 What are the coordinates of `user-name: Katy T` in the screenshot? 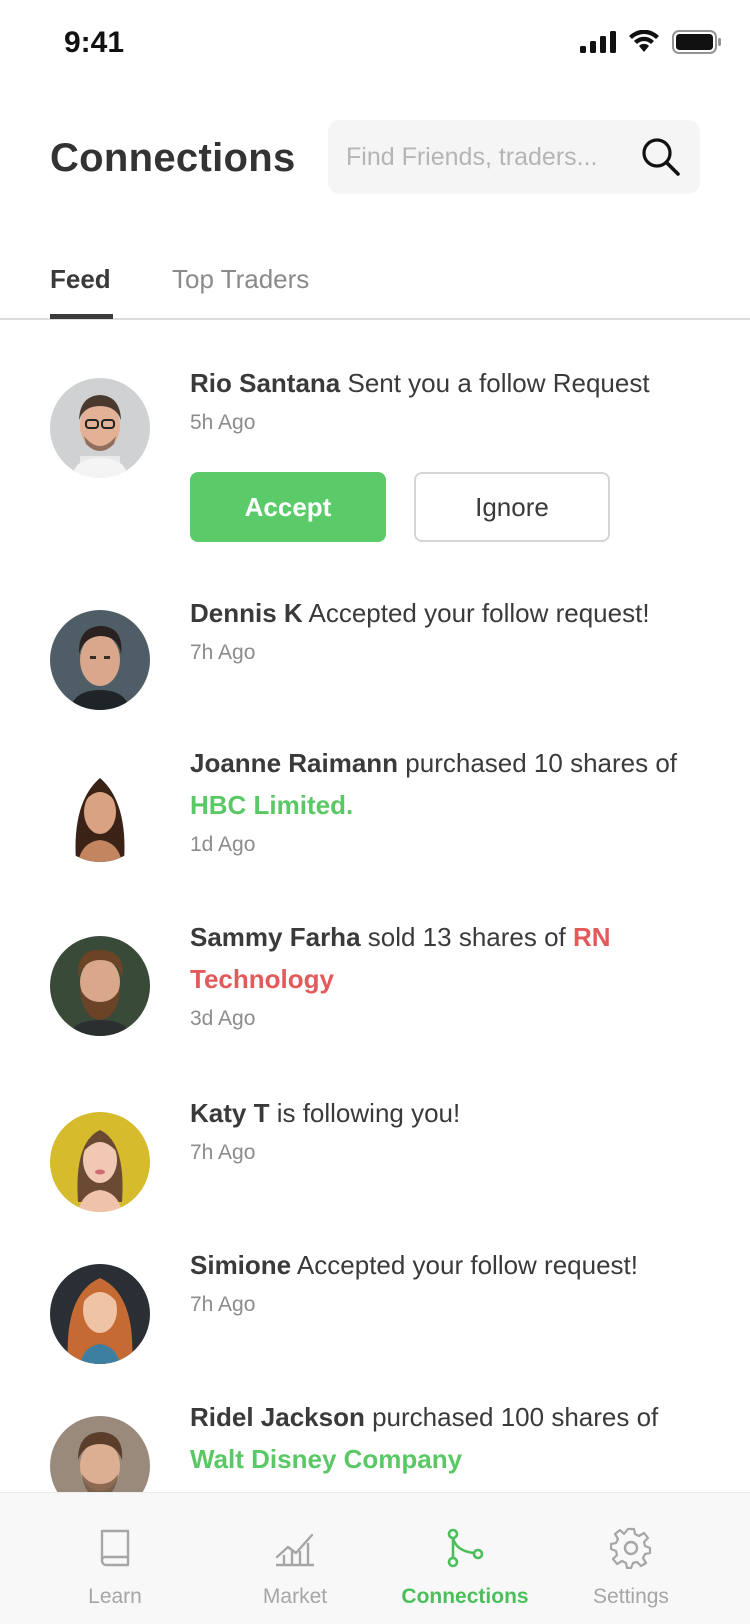 It's located at (229, 1113).